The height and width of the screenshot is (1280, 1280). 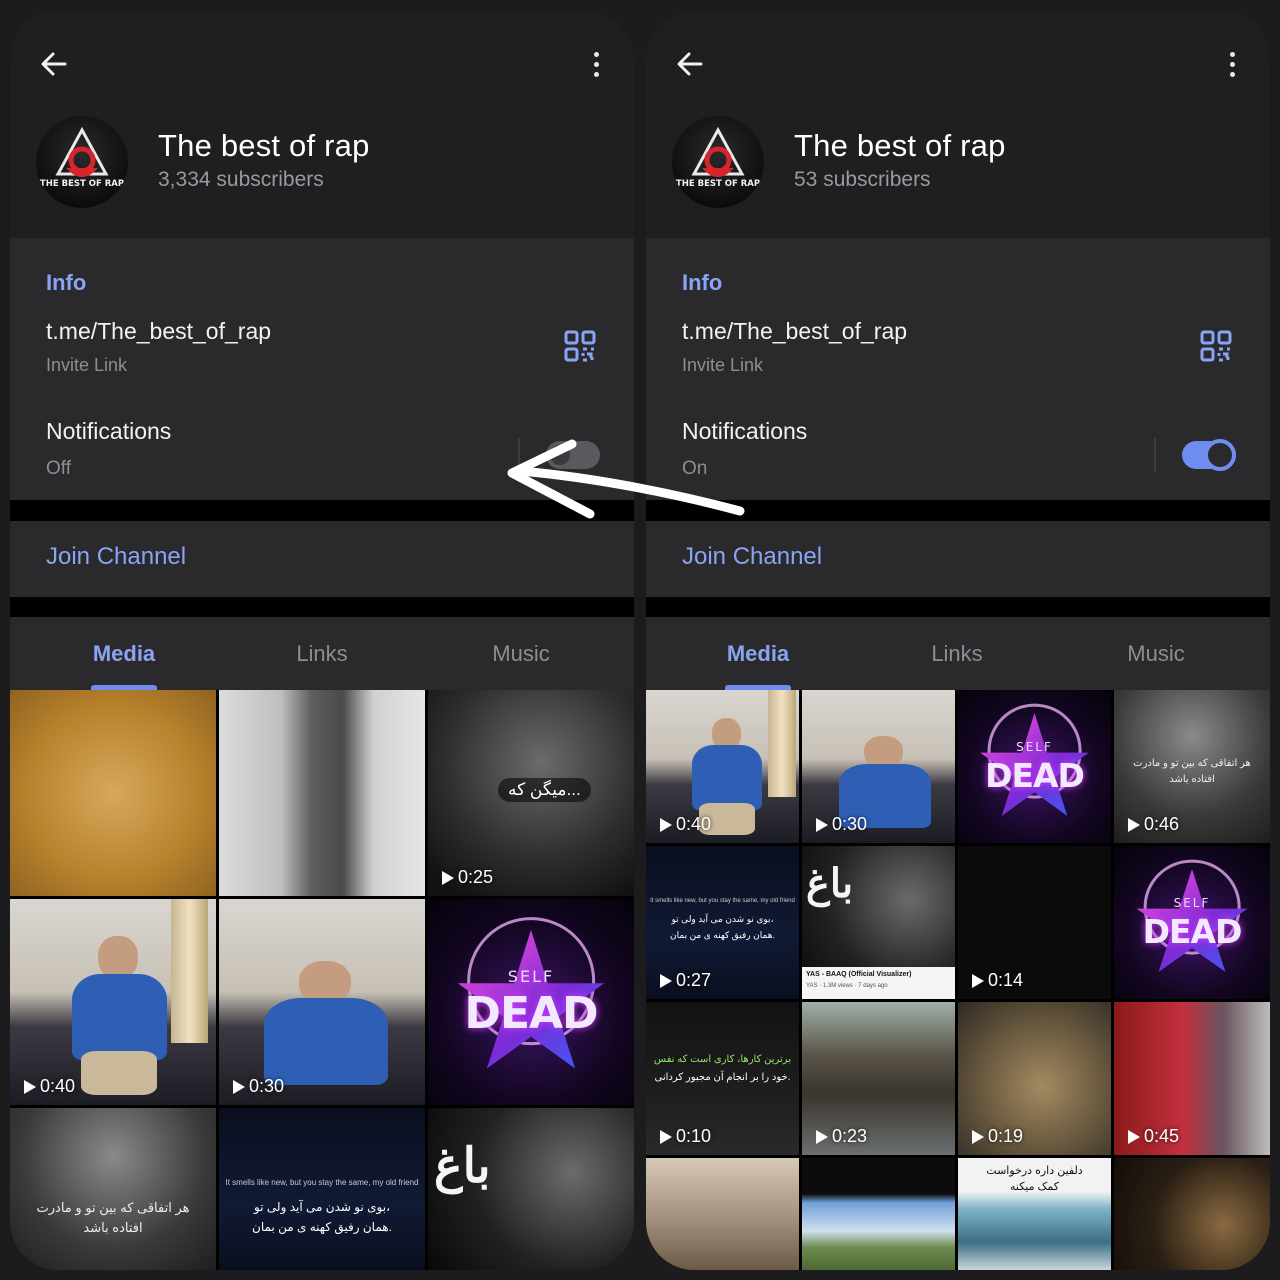 I want to click on video-duration: 0:25, so click(x=467, y=877).